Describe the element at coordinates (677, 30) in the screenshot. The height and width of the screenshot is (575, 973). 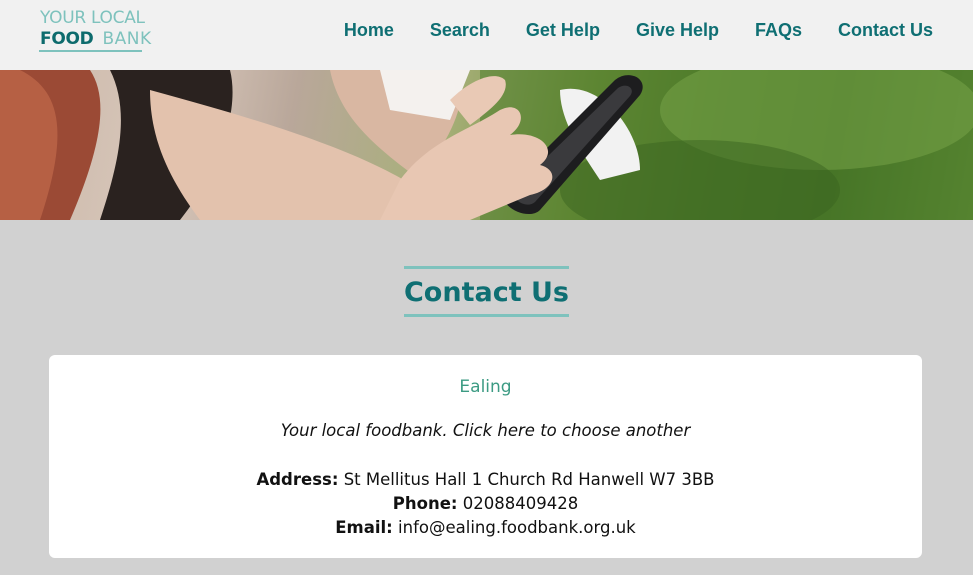
I see `nav-give-help: Give Help` at that location.